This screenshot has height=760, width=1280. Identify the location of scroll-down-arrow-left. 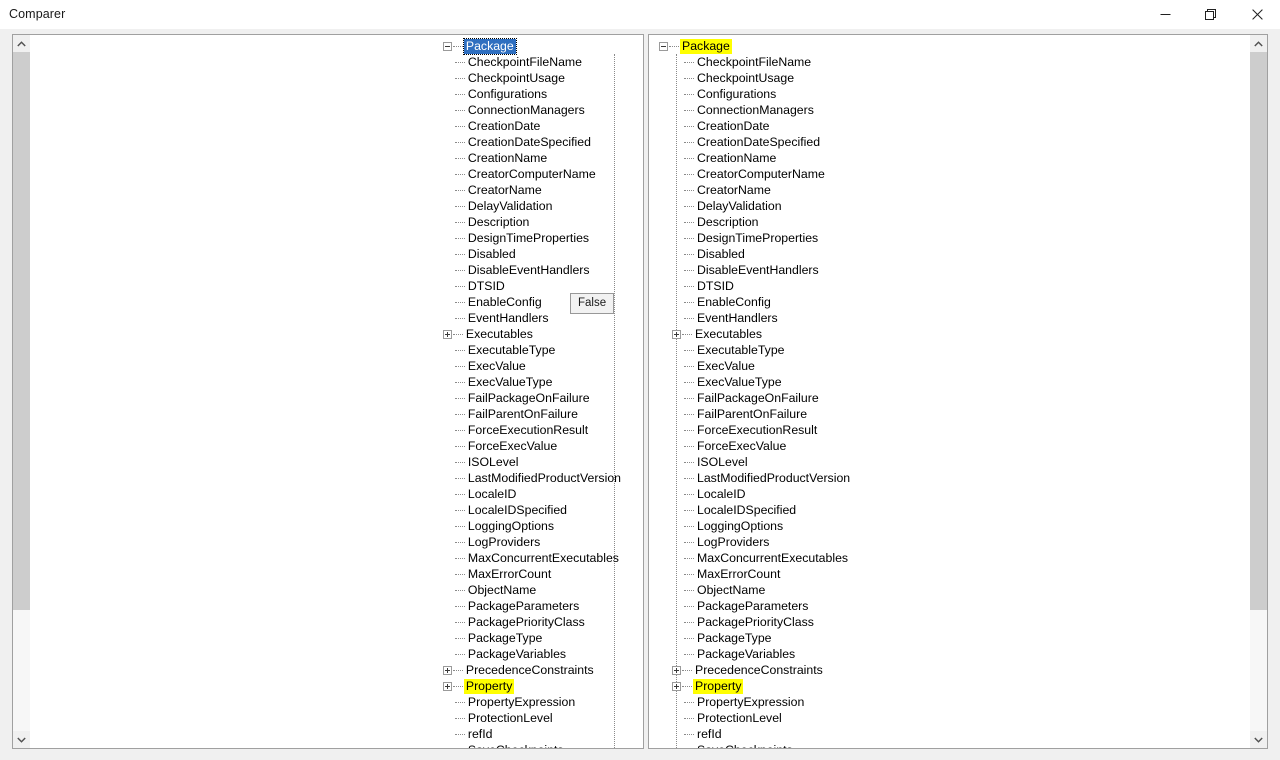
(21, 739).